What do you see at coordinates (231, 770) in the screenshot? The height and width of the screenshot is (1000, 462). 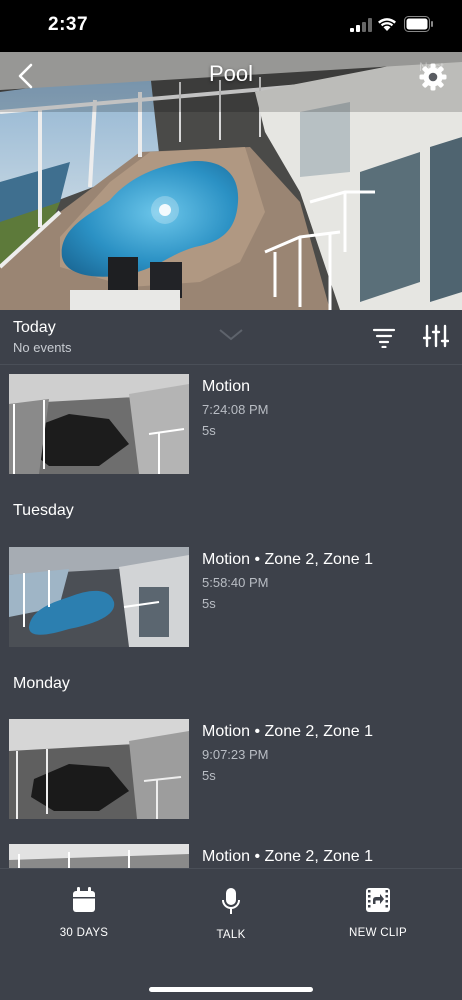 I see `event-item: Motion • Zone 2, Zone 1 9:07:23 PM 5s` at bounding box center [231, 770].